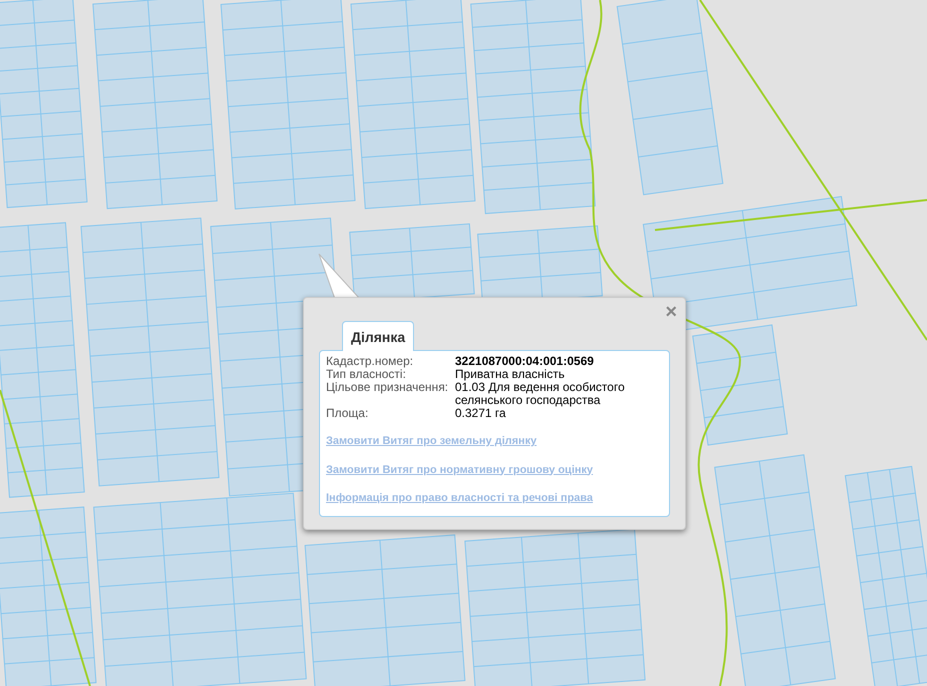 This screenshot has width=927, height=686. I want to click on field-label: Цільове призначення:, so click(388, 388).